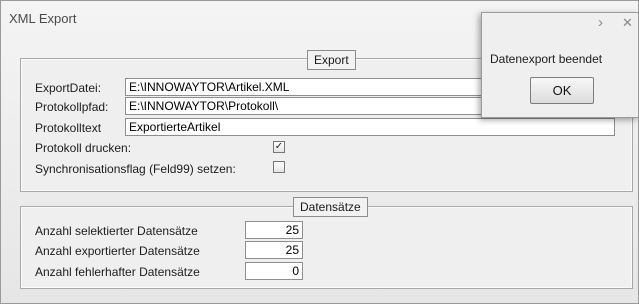 The image size is (639, 304). I want to click on print-log-checkbox: ✓, so click(279, 147).